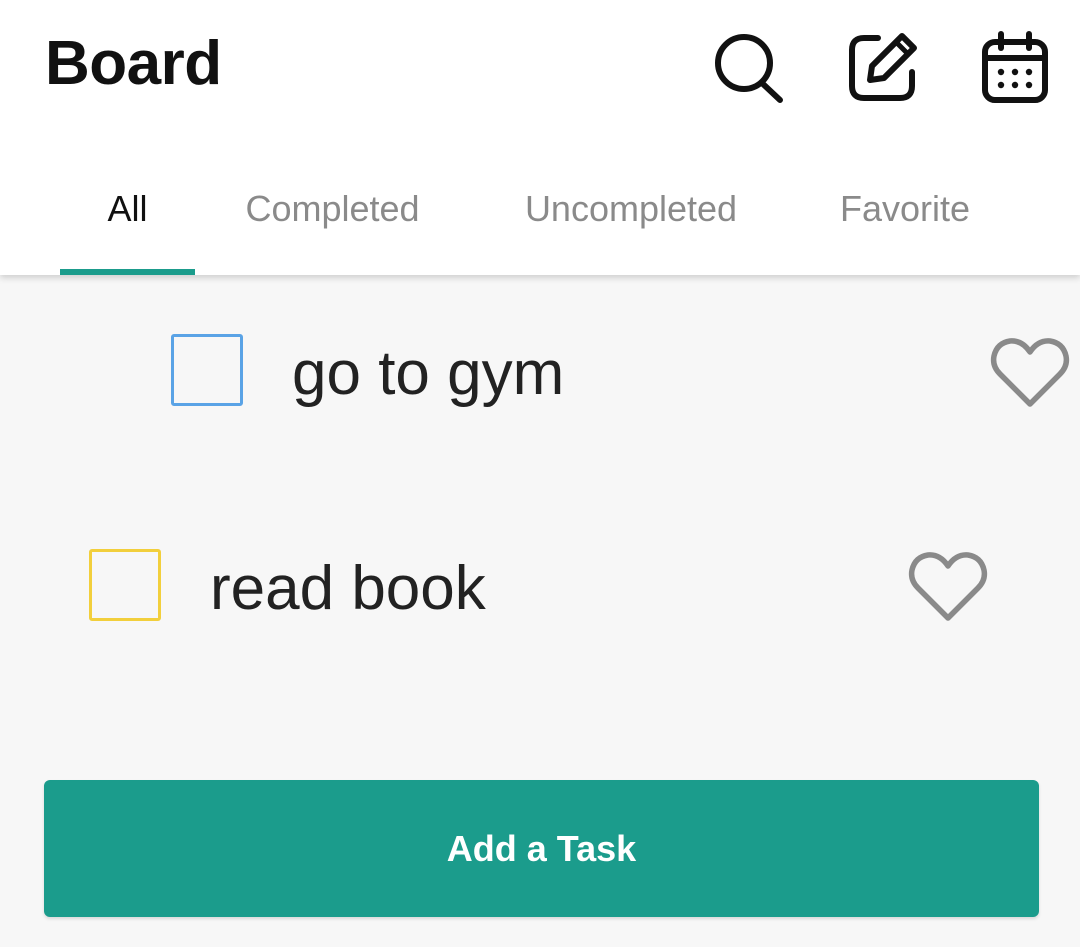 Image resolution: width=1080 pixels, height=947 pixels. I want to click on tab-all-label: All, so click(127, 208).